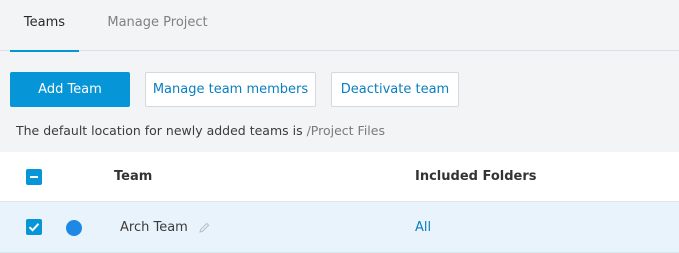  Describe the element at coordinates (70, 89) in the screenshot. I see `add-team-button: Add Team` at that location.